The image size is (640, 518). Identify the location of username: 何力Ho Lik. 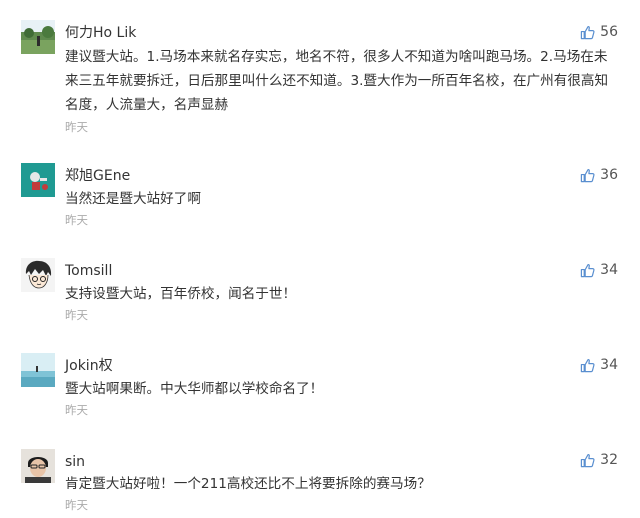
(100, 33).